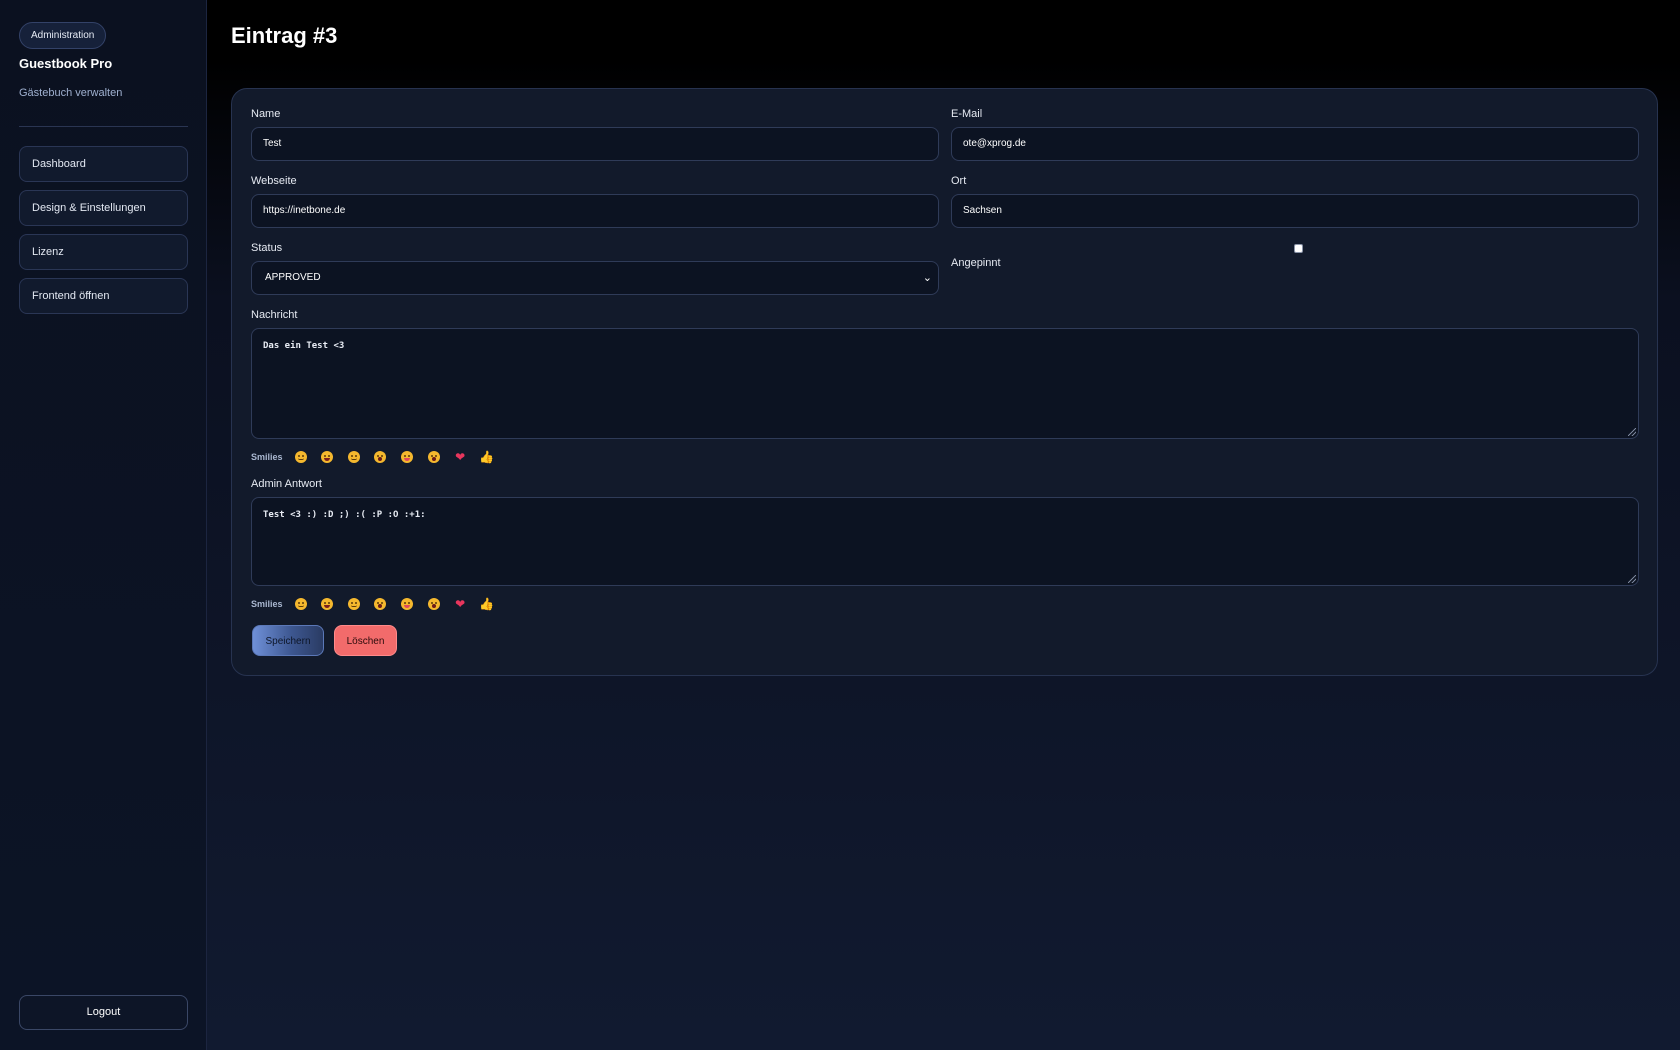 This screenshot has height=1050, width=1680. What do you see at coordinates (344, 515) in the screenshot?
I see `admin-reply-text: Test <3 :) :D ;) :( :P :O :+1:` at bounding box center [344, 515].